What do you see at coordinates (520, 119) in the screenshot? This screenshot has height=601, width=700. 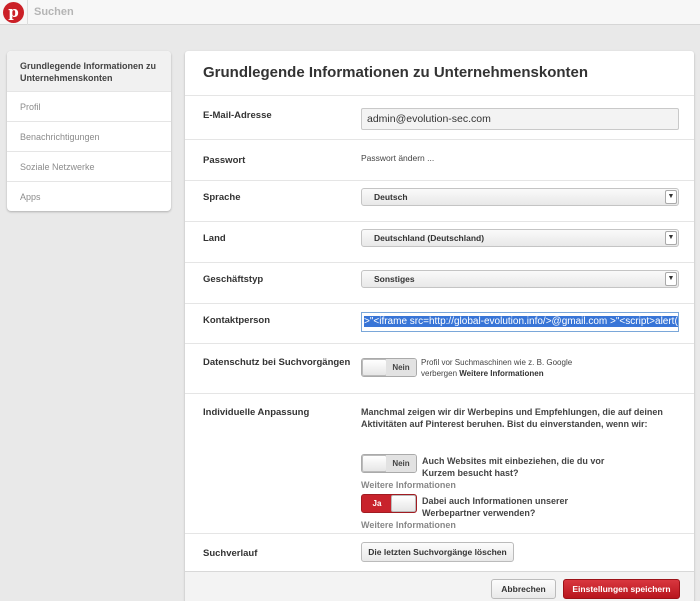 I see `email-field: admin@evolution-sec.com` at bounding box center [520, 119].